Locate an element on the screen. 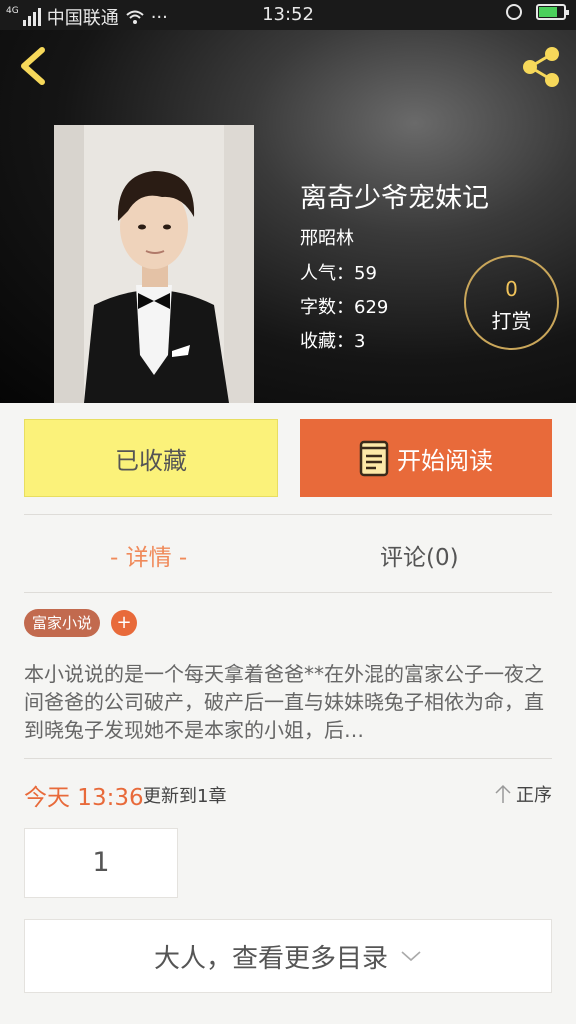  sort-order-label: 正序 is located at coordinates (534, 795).